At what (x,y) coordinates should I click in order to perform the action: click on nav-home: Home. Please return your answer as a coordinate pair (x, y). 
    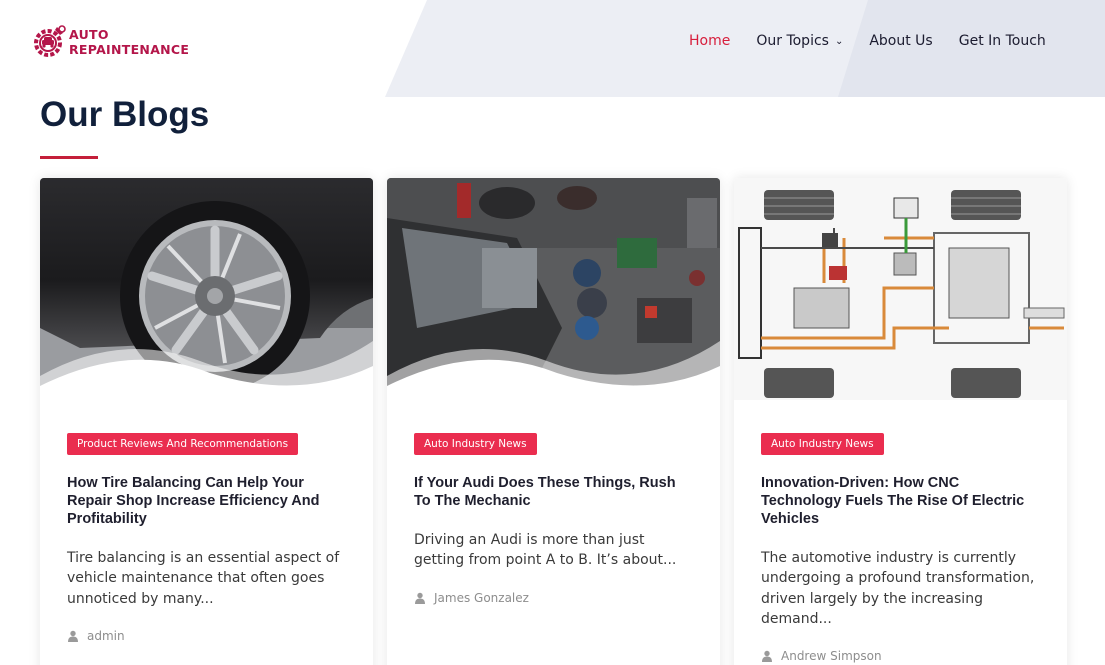
    Looking at the image, I should click on (709, 41).